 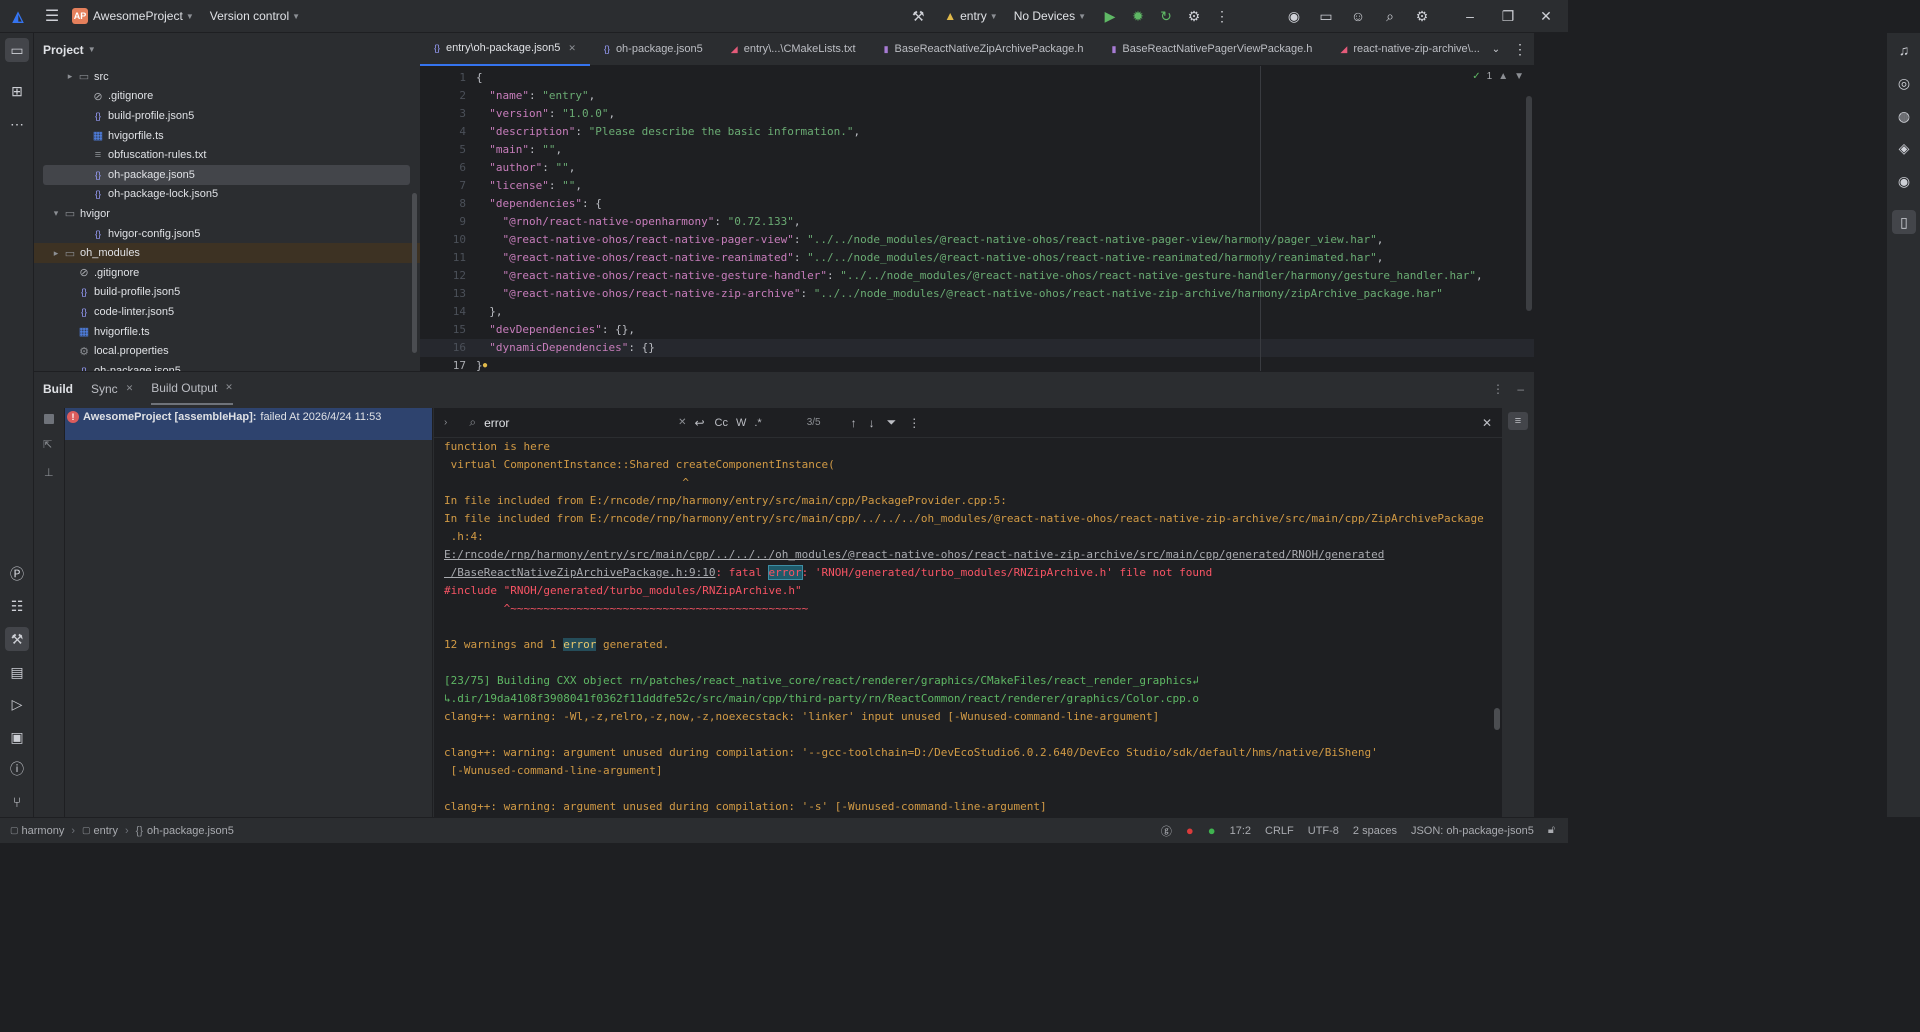 What do you see at coordinates (227, 351) in the screenshot?
I see `tree-item: ⚙ local.properties` at bounding box center [227, 351].